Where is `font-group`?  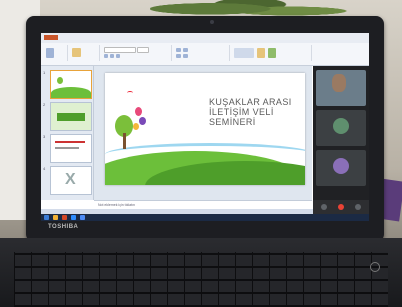 font-group is located at coordinates (136, 53).